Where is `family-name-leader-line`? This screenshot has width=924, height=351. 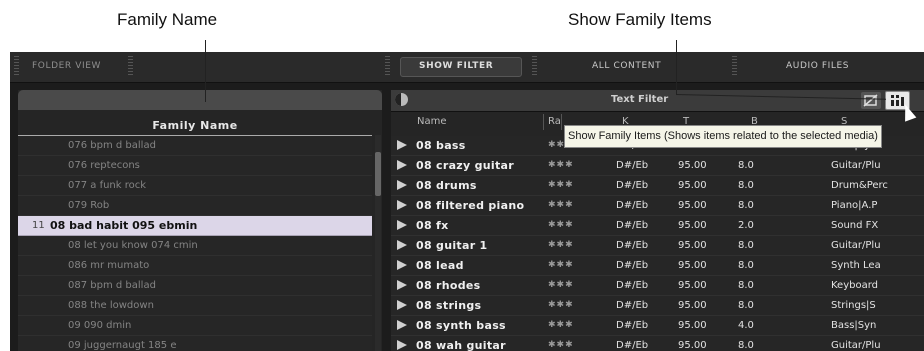 family-name-leader-line is located at coordinates (205, 71).